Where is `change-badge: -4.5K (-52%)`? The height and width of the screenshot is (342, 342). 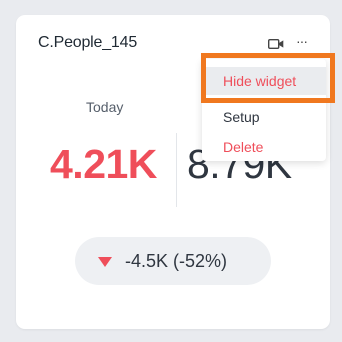 change-badge: -4.5K (-52%) is located at coordinates (173, 261).